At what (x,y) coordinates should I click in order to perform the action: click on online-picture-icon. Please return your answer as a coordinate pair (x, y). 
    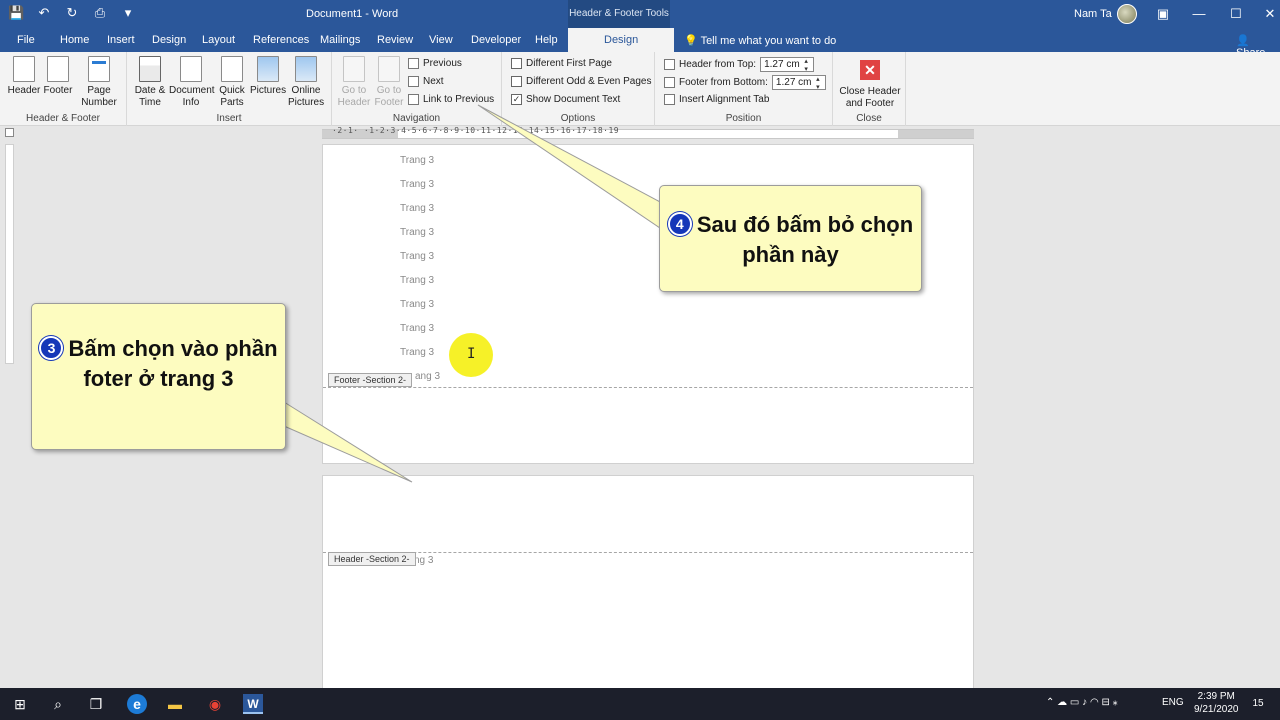
    Looking at the image, I should click on (306, 69).